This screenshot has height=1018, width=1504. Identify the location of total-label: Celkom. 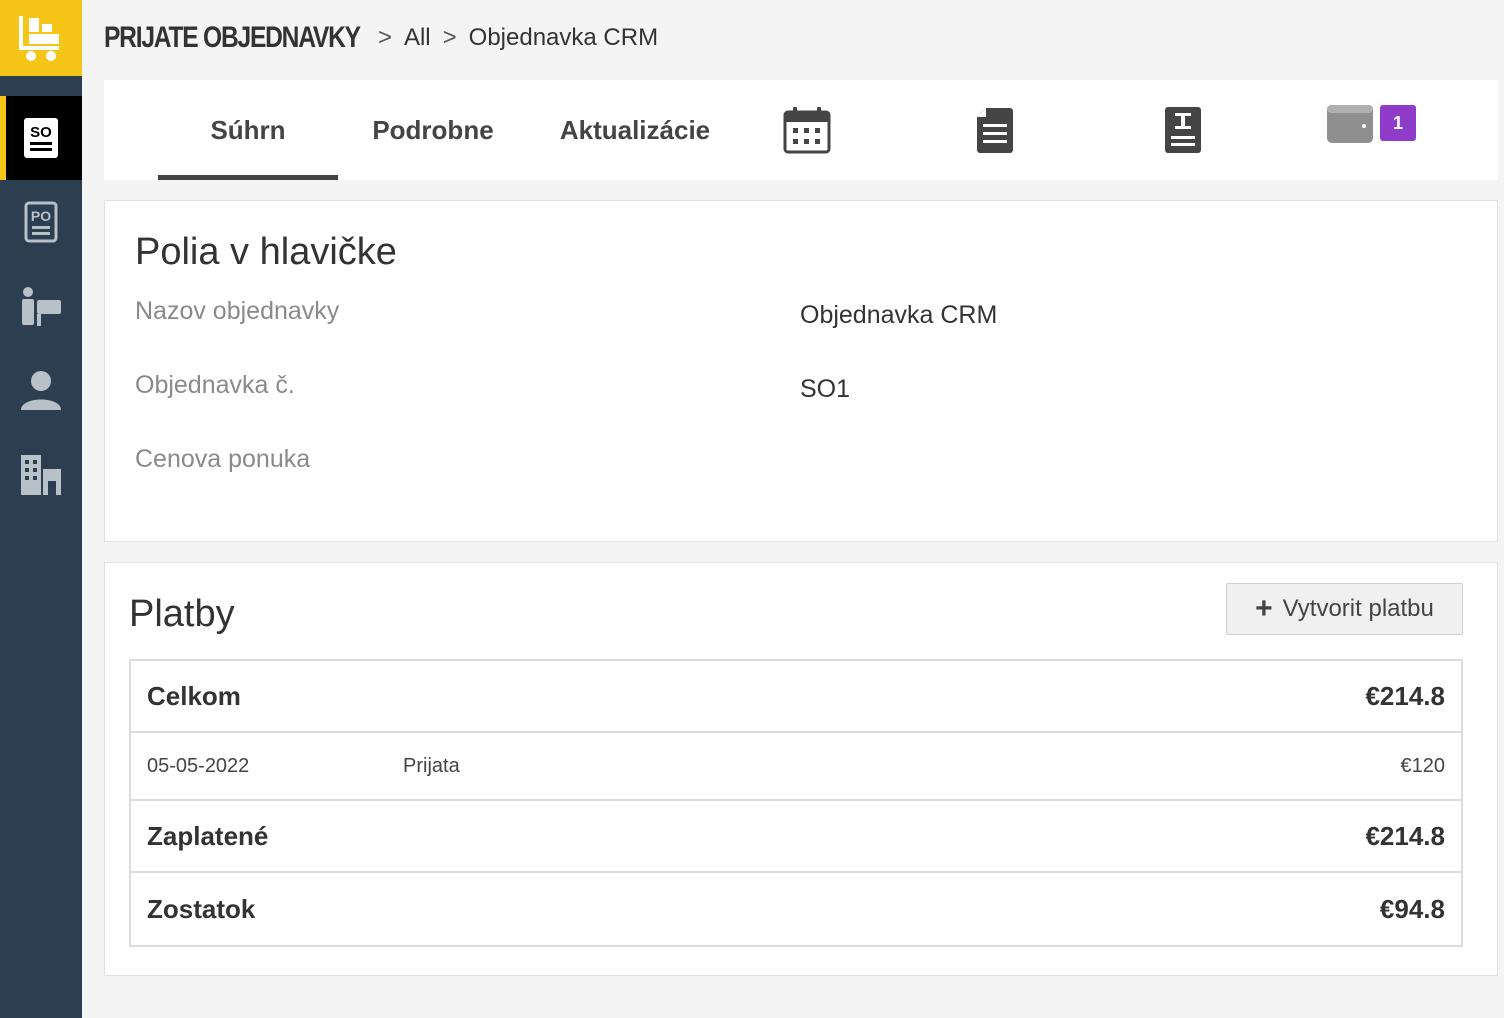
(194, 695).